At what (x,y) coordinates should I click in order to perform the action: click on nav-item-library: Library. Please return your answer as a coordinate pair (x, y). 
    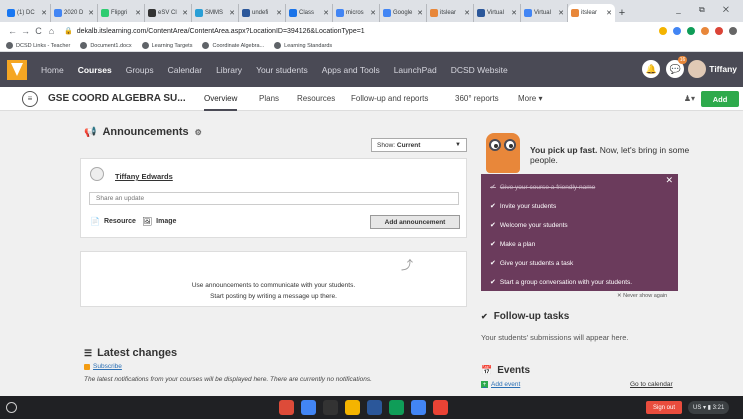
    Looking at the image, I should click on (229, 70).